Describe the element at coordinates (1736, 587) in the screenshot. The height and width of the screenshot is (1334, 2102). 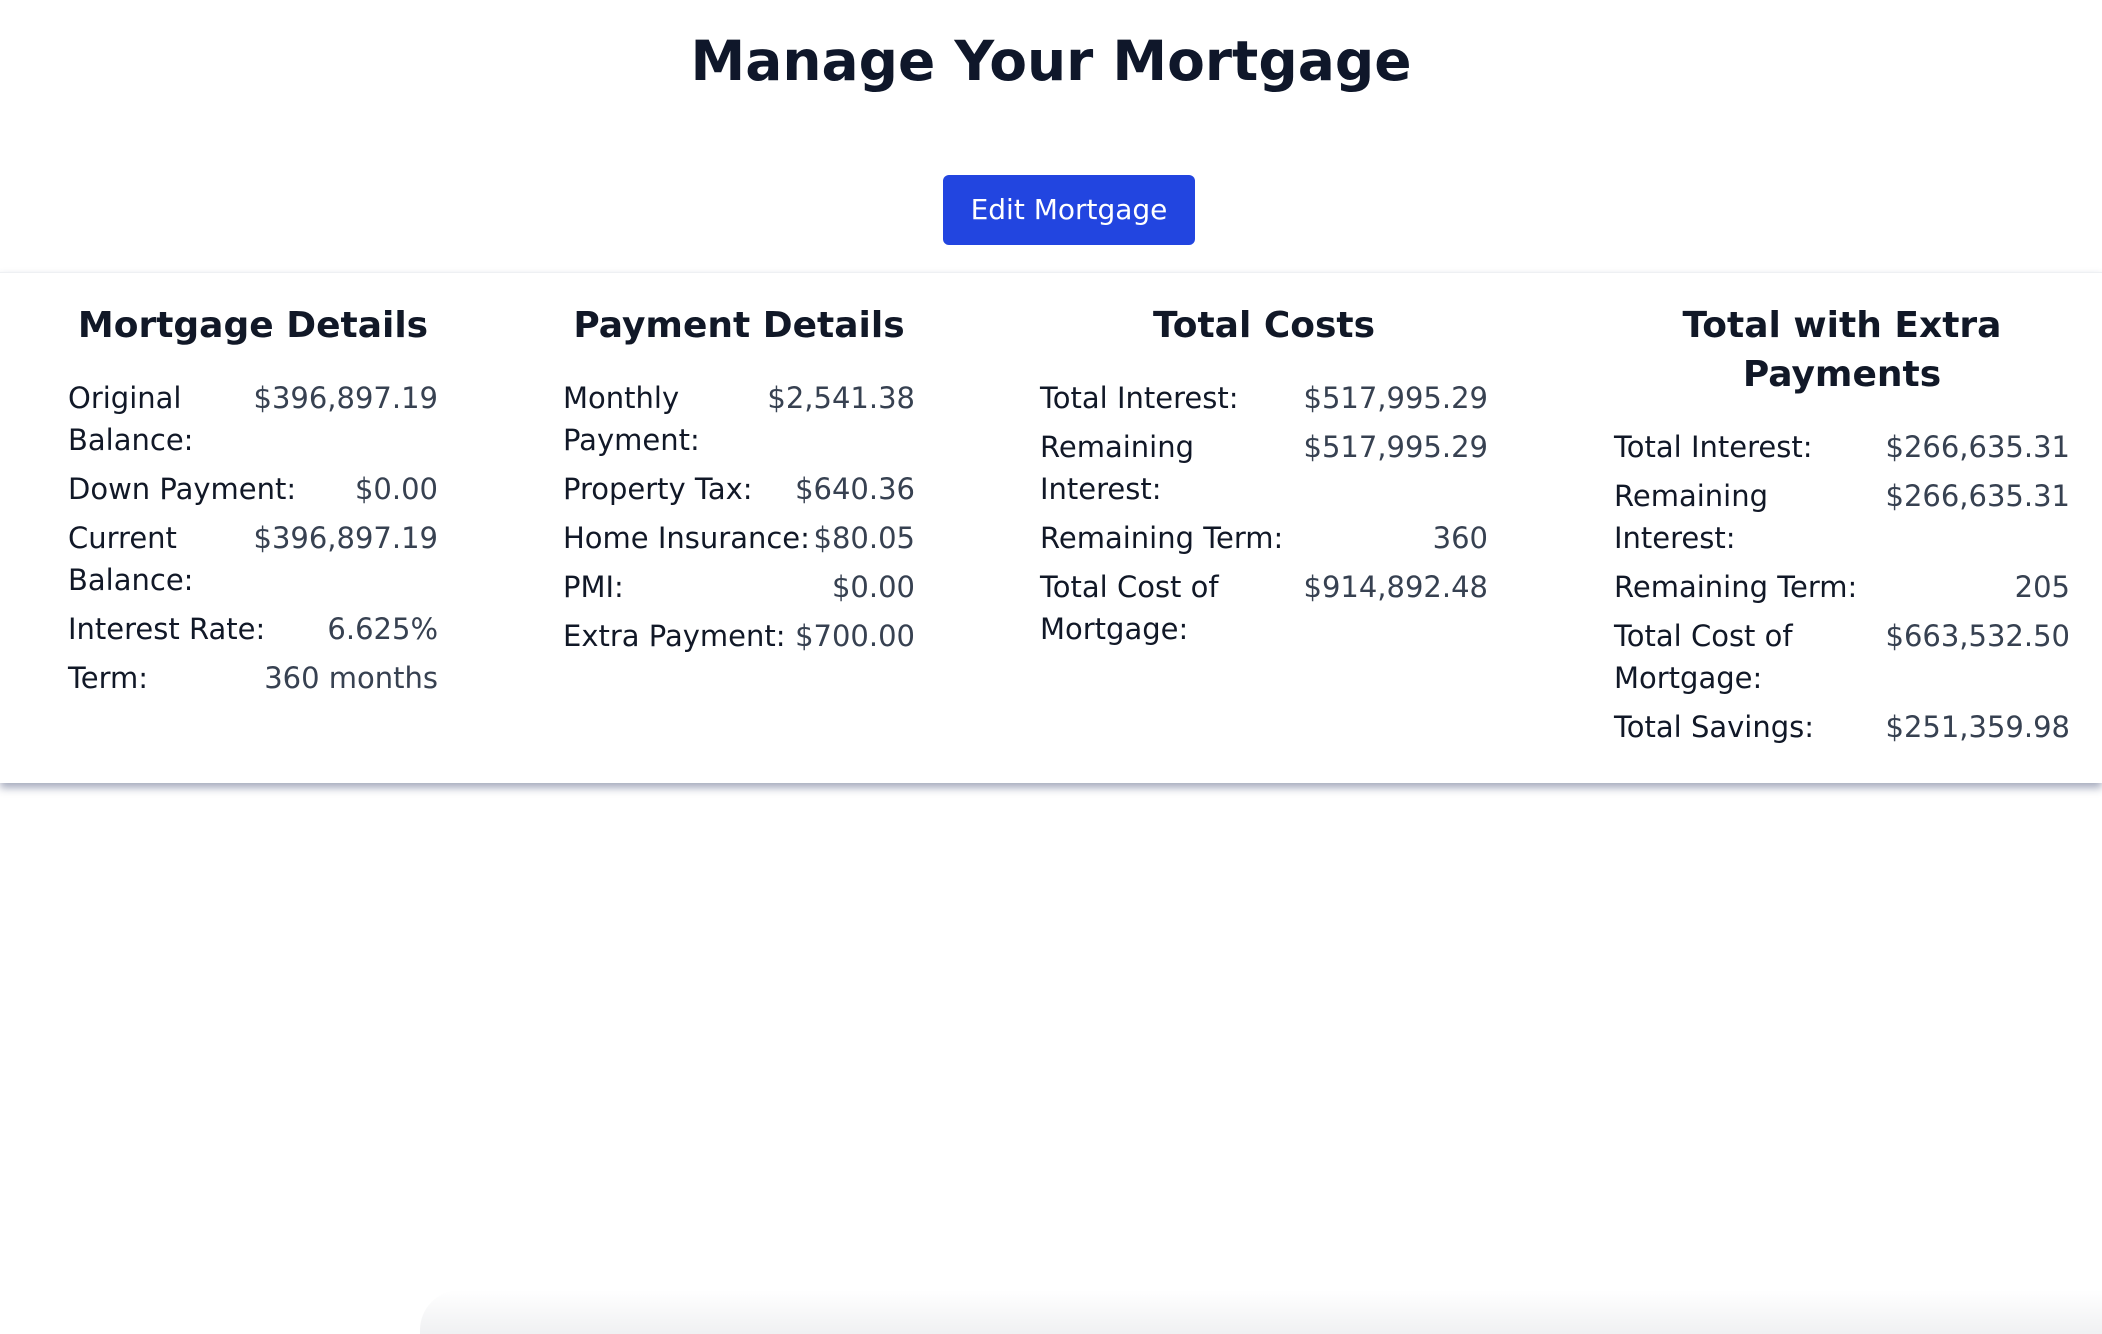
I see `extra-remaining-term-label: Remaining Term:` at that location.